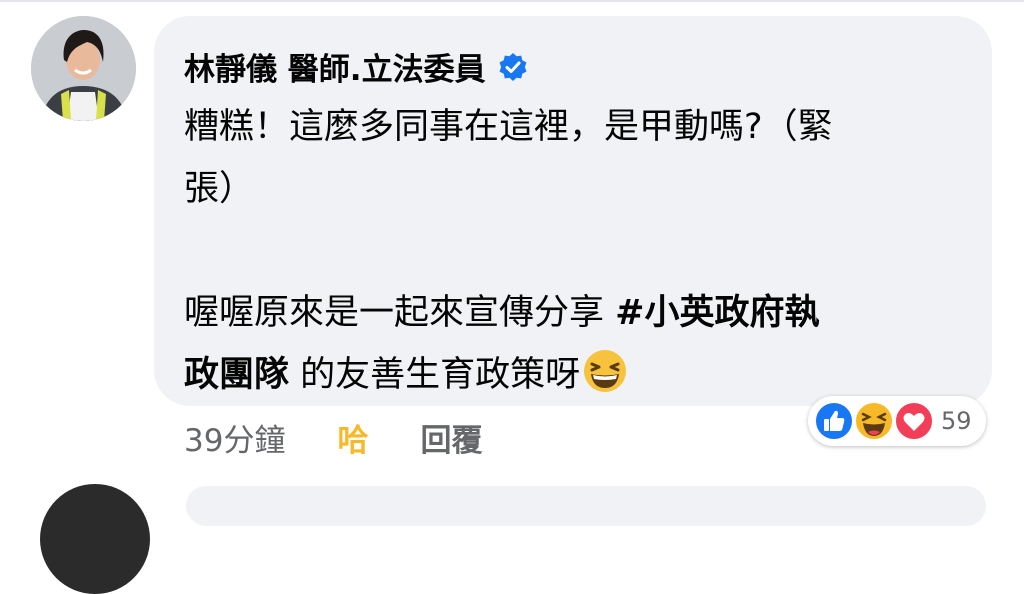  What do you see at coordinates (512, 3) in the screenshot?
I see `top-divider` at bounding box center [512, 3].